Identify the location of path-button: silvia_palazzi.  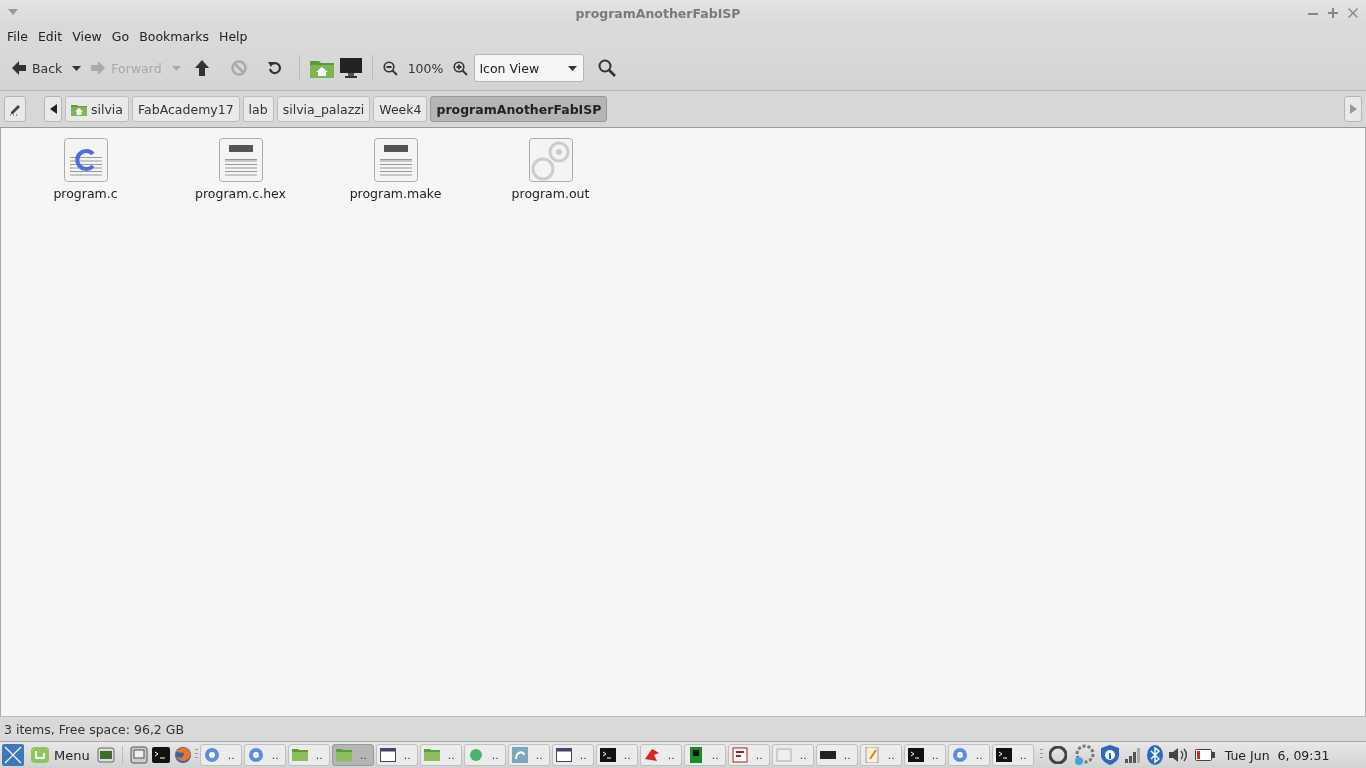
(323, 109).